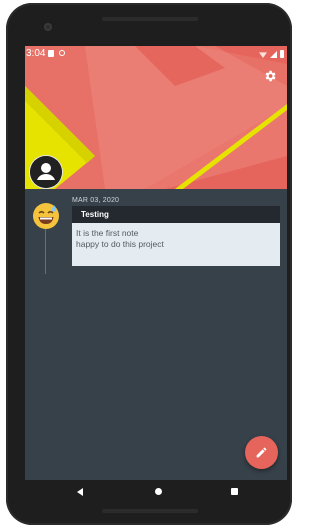 The image size is (320, 529). I want to click on wifi-icon, so click(263, 55).